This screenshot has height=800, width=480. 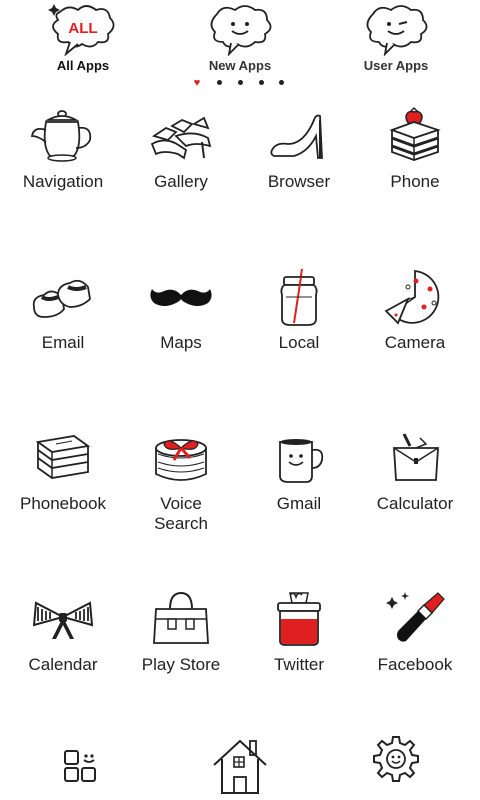 I want to click on app-label: Gallery, so click(x=181, y=181).